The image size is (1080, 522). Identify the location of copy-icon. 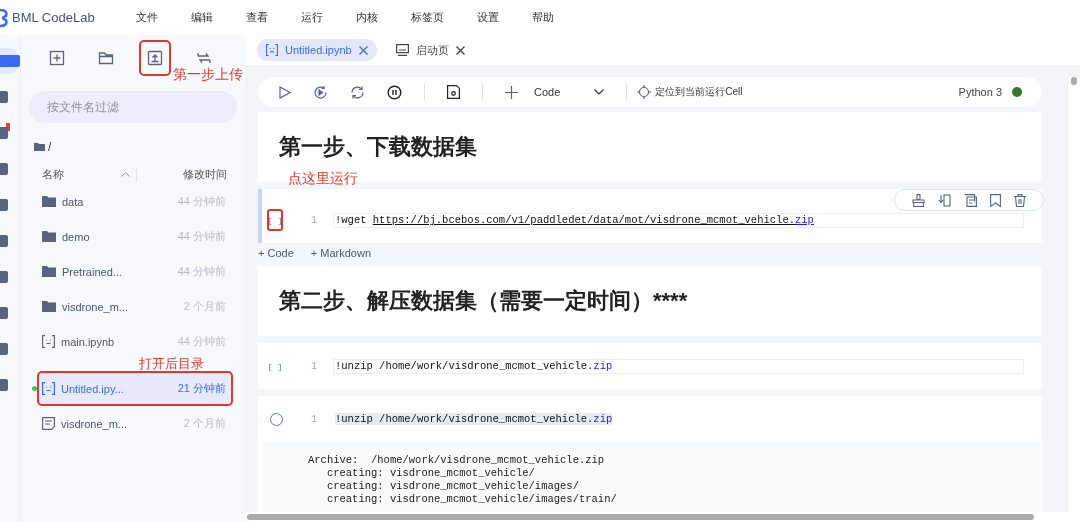
(970, 200).